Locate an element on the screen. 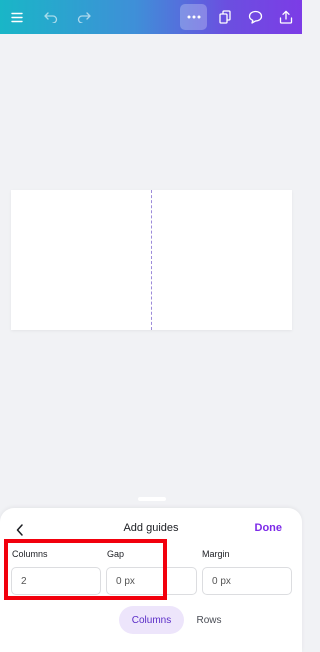 Image resolution: width=320 pixels, height=652 pixels. pages-icon is located at coordinates (225, 17).